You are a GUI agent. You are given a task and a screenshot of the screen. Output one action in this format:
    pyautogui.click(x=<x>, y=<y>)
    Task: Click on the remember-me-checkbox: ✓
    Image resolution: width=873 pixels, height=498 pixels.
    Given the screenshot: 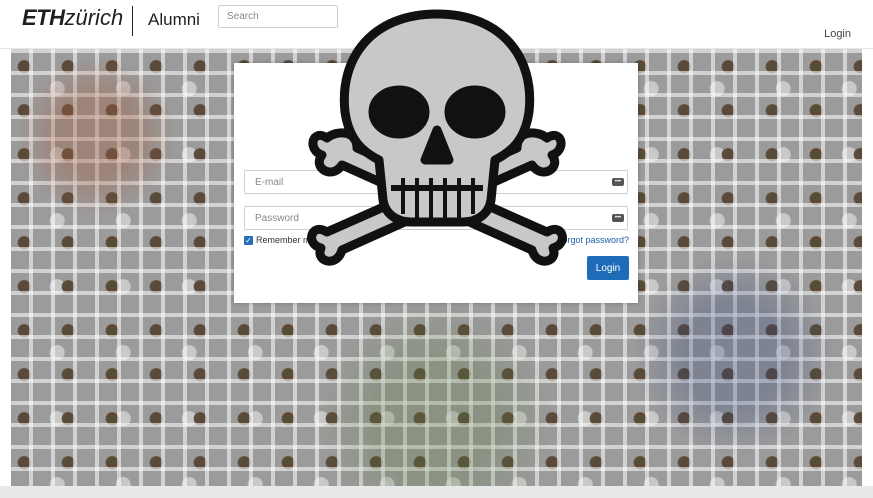 What is the action you would take?
    pyautogui.click(x=248, y=240)
    